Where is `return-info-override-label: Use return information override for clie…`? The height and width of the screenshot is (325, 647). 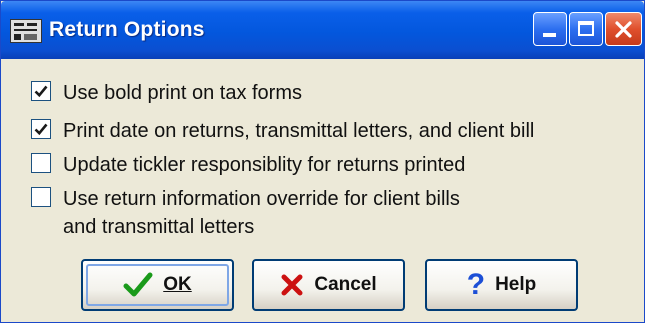 return-info-override-label: Use return information override for clie… is located at coordinates (261, 213).